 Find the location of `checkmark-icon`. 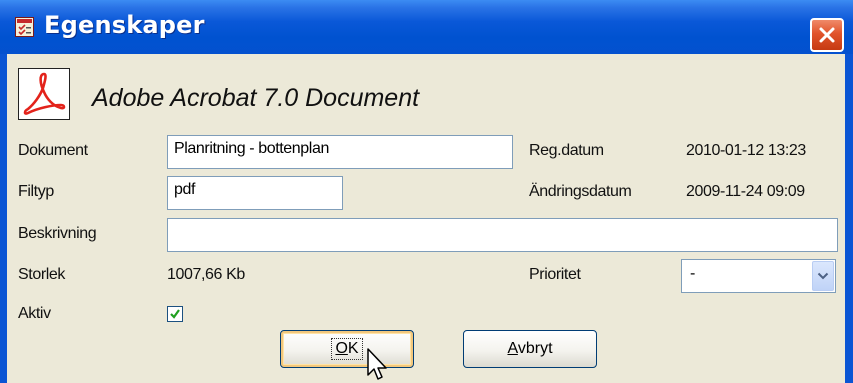

checkmark-icon is located at coordinates (175, 314).